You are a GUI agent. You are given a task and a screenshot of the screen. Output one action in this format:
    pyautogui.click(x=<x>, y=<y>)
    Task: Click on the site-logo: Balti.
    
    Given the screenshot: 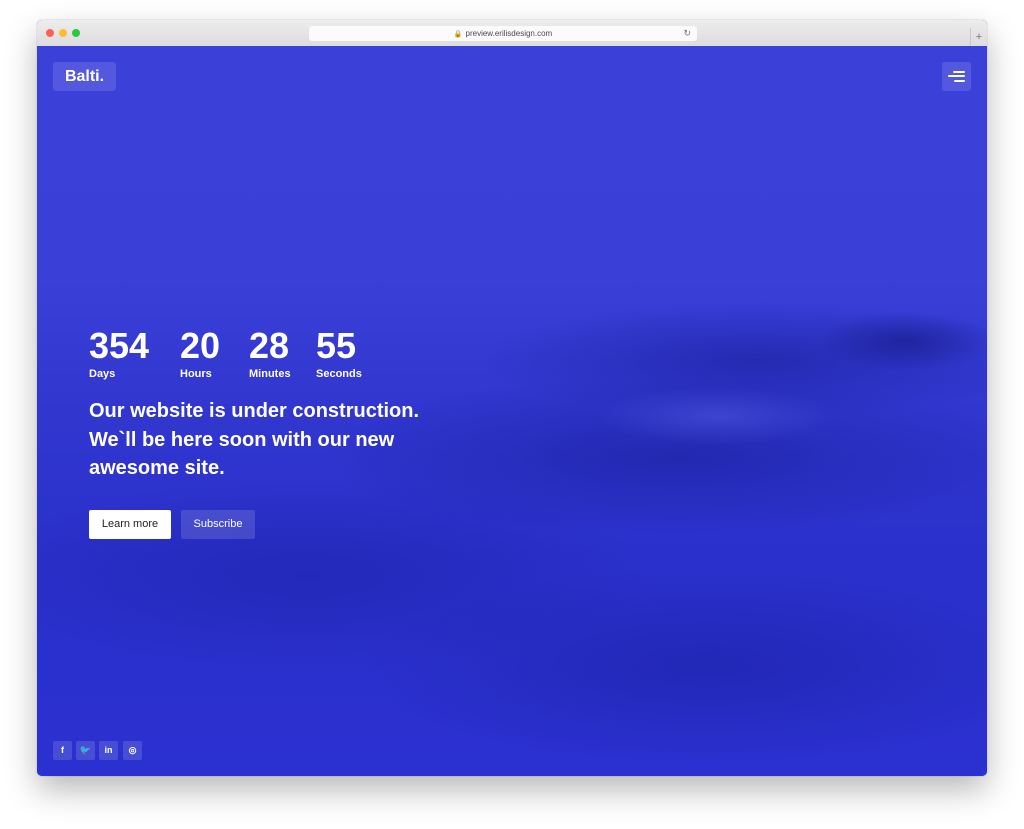 What is the action you would take?
    pyautogui.click(x=84, y=76)
    